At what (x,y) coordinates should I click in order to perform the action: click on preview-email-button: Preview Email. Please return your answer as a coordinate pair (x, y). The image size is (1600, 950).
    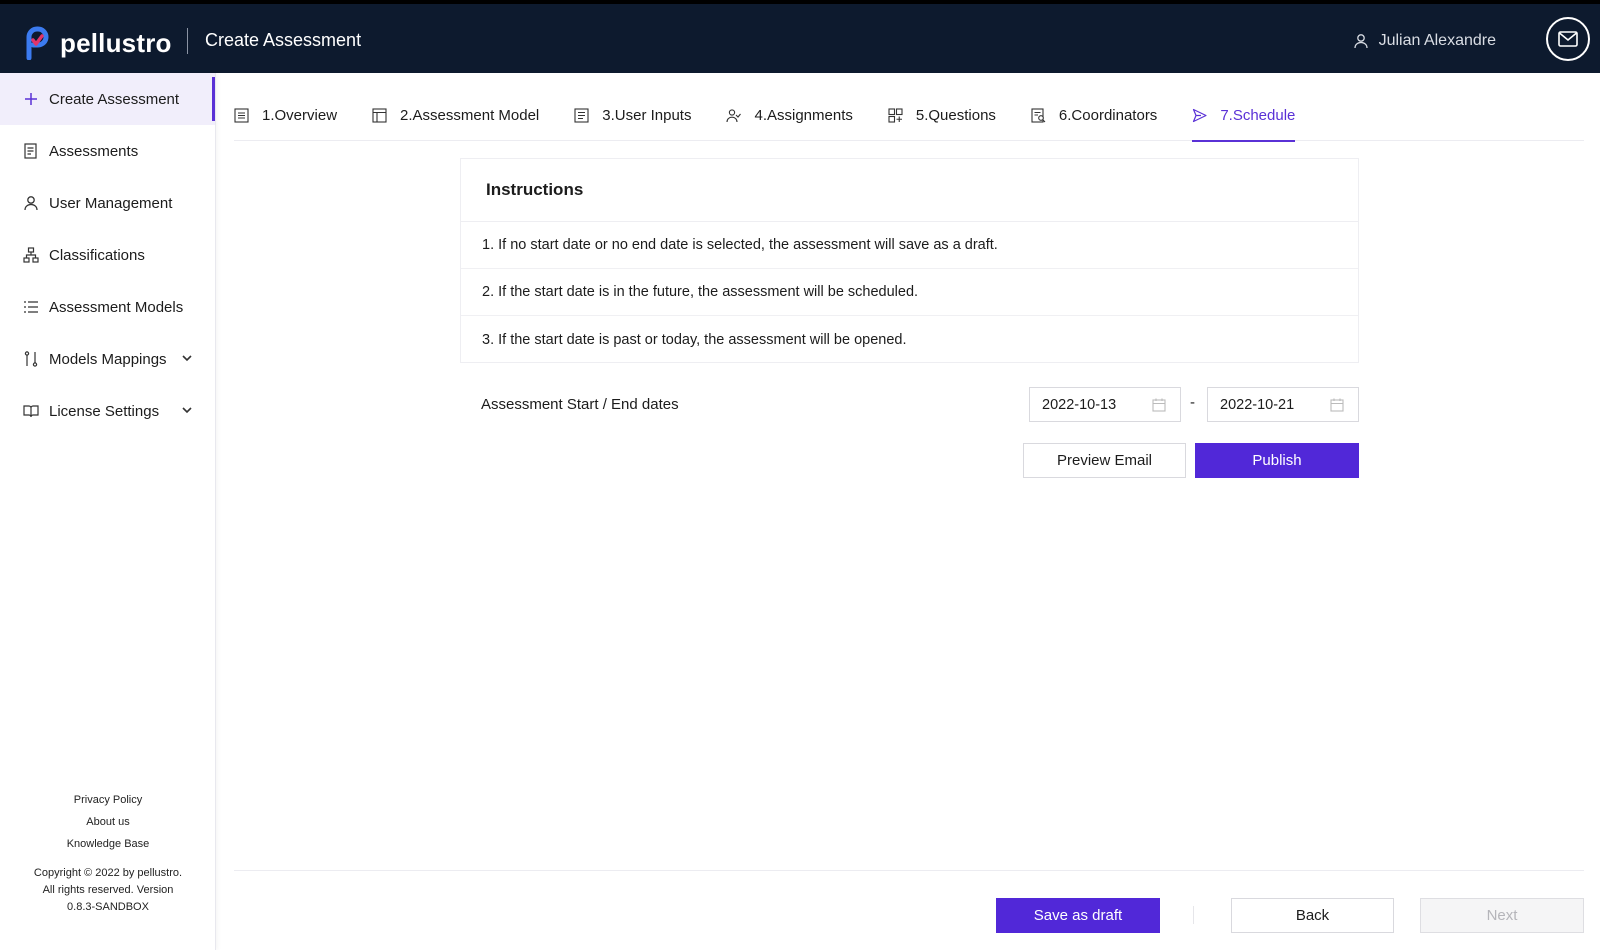
    Looking at the image, I should click on (1104, 460).